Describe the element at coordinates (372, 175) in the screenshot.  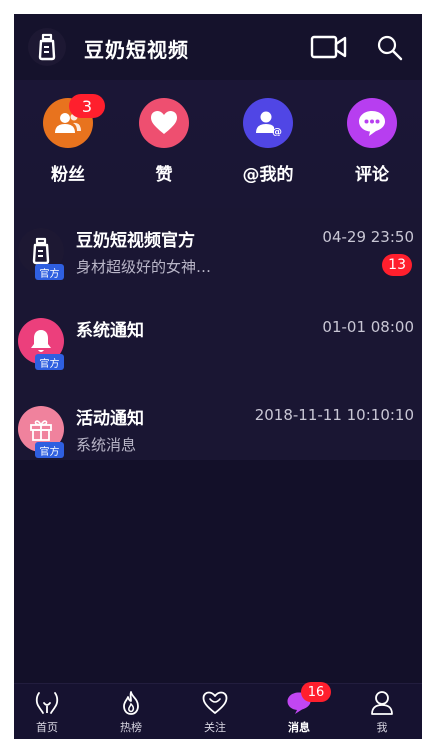
I see `category-label: 评论` at that location.